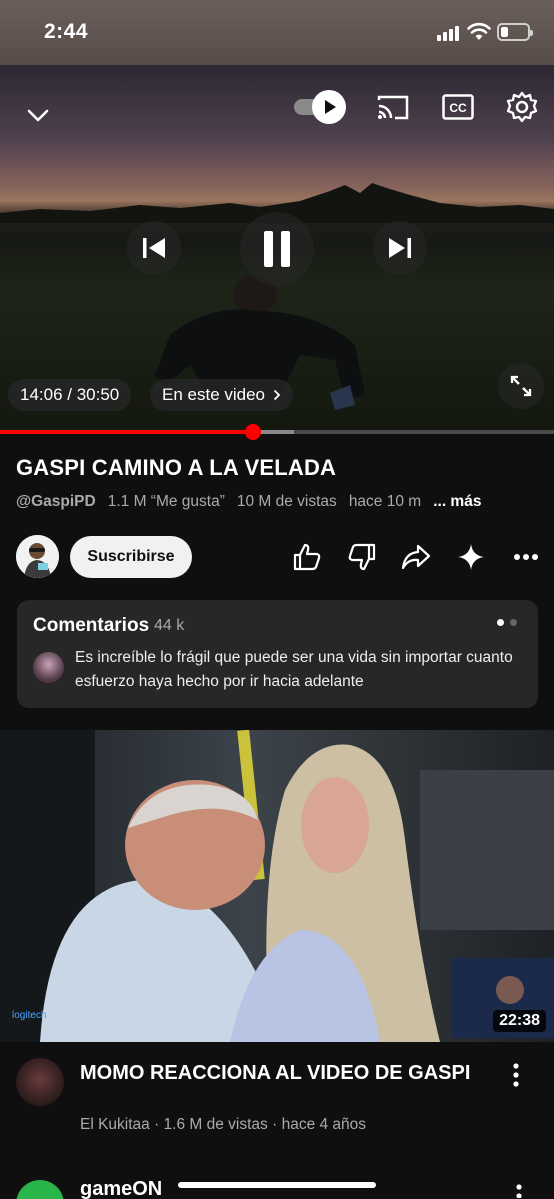 The width and height of the screenshot is (554, 1199). I want to click on share-icon, so click(416, 557).